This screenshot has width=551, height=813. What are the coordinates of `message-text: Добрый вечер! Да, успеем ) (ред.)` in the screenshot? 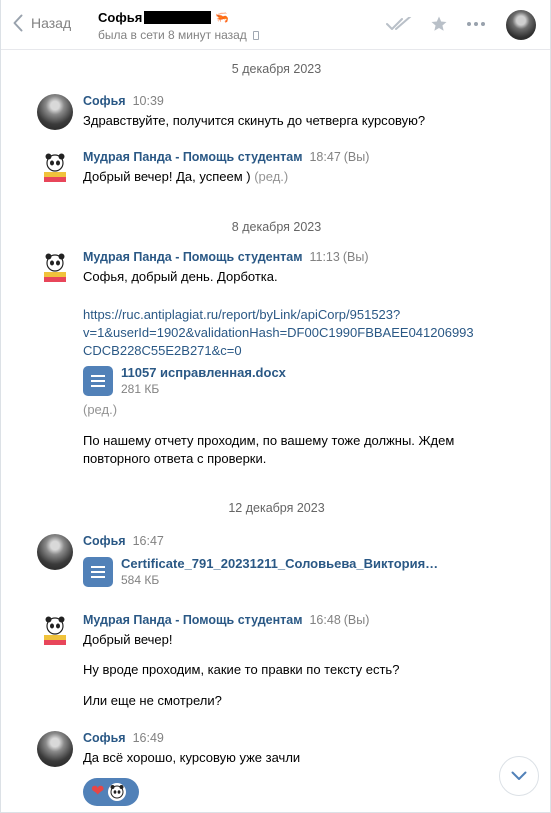 It's located at (298, 177).